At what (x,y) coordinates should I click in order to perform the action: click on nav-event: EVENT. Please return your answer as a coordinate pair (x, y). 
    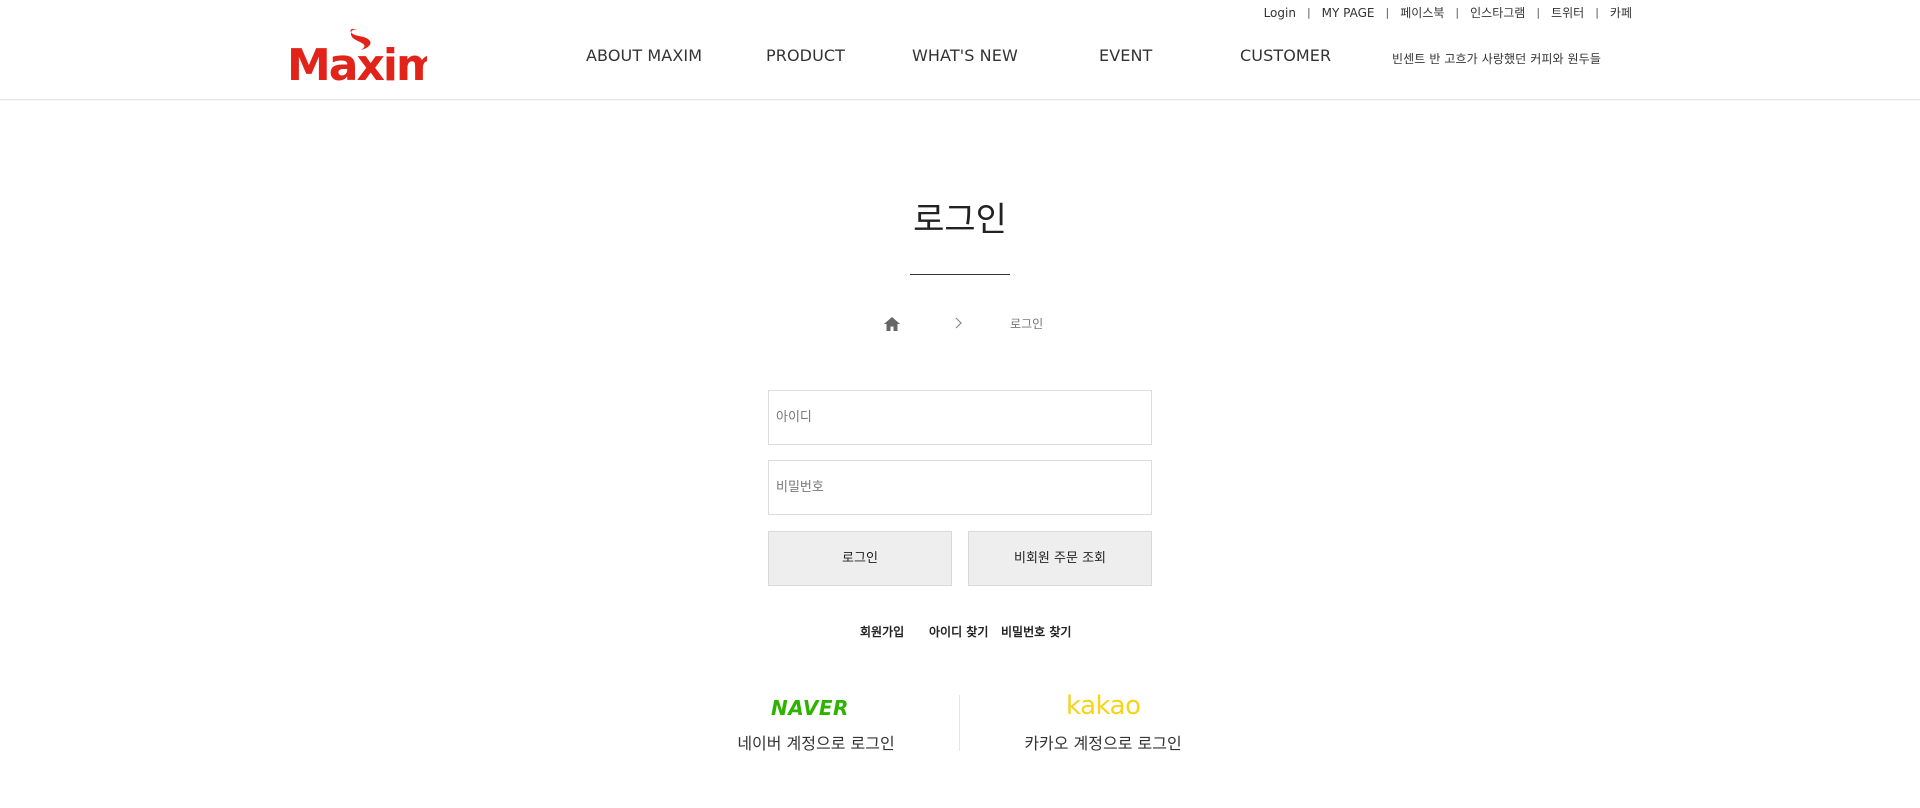
    Looking at the image, I should click on (1125, 55).